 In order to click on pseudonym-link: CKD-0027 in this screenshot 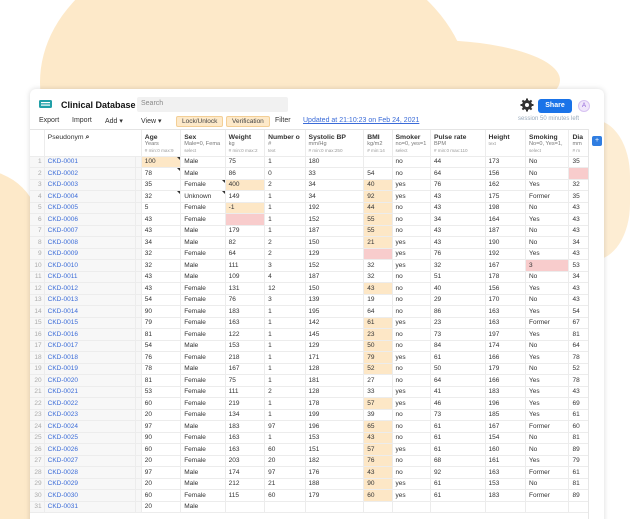, I will do `click(90, 461)`.